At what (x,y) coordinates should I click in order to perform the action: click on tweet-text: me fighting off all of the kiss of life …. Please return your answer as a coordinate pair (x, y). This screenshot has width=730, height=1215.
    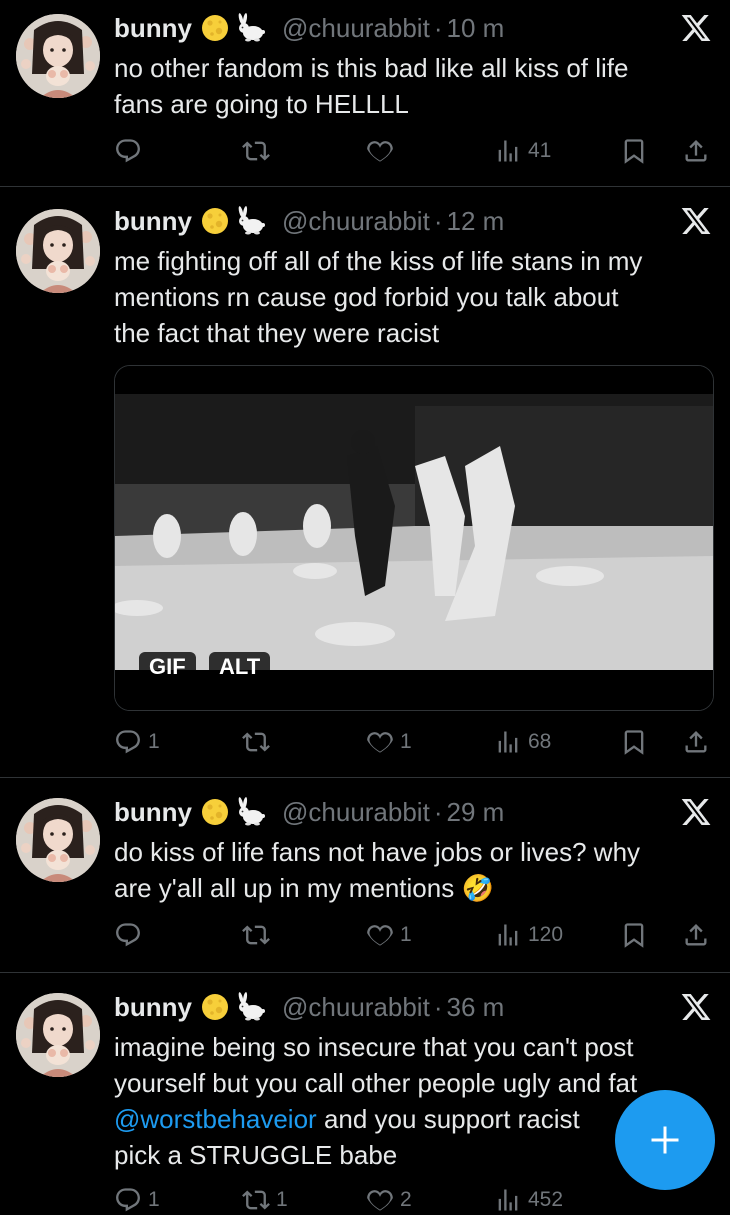
    Looking at the image, I should click on (378, 297).